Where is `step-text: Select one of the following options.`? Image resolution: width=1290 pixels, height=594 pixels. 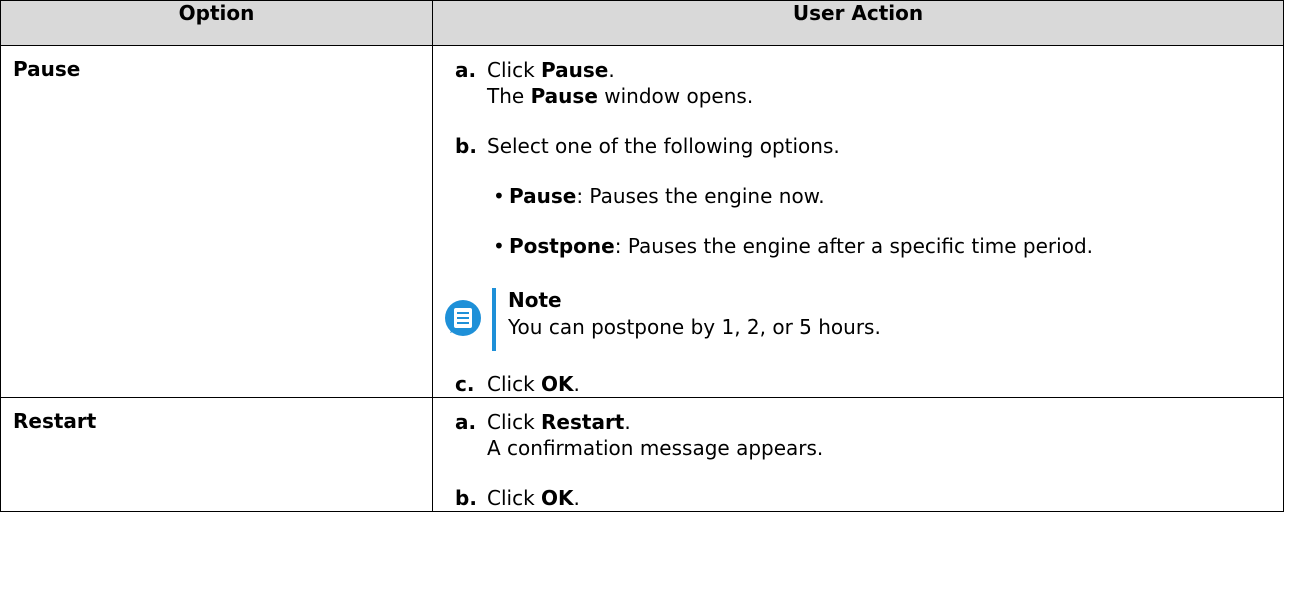 step-text: Select one of the following options. is located at coordinates (663, 146).